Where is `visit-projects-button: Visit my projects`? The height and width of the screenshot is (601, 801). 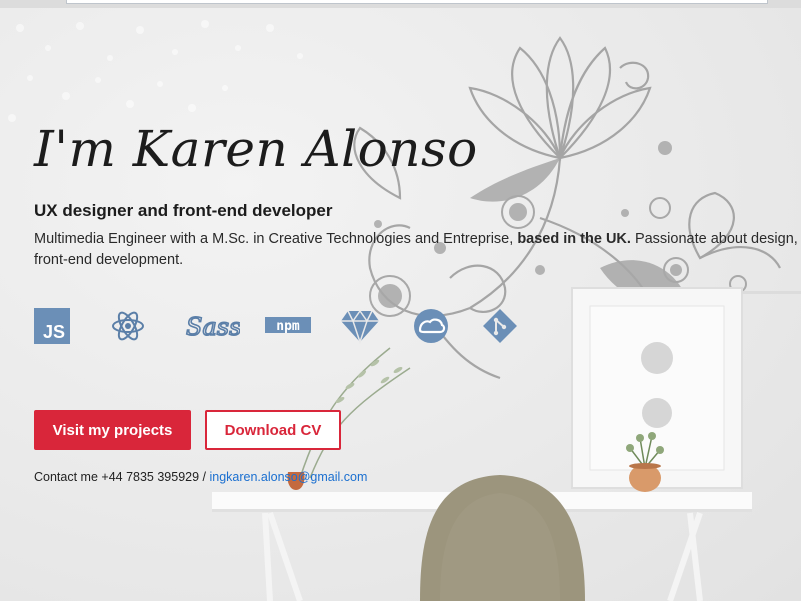 visit-projects-button: Visit my projects is located at coordinates (112, 430).